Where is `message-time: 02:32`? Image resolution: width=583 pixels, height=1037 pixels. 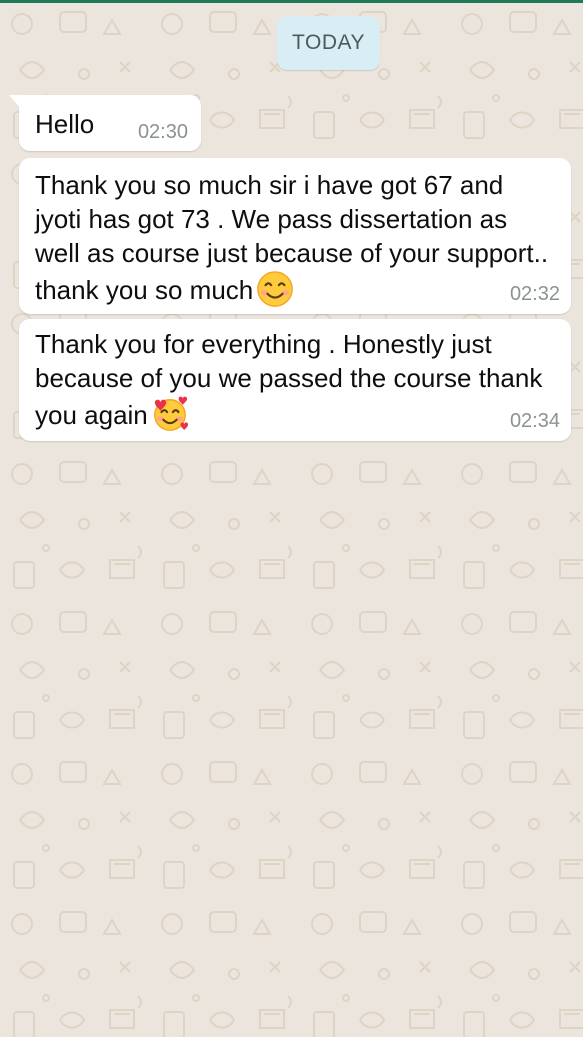
message-time: 02:32 is located at coordinates (534, 294).